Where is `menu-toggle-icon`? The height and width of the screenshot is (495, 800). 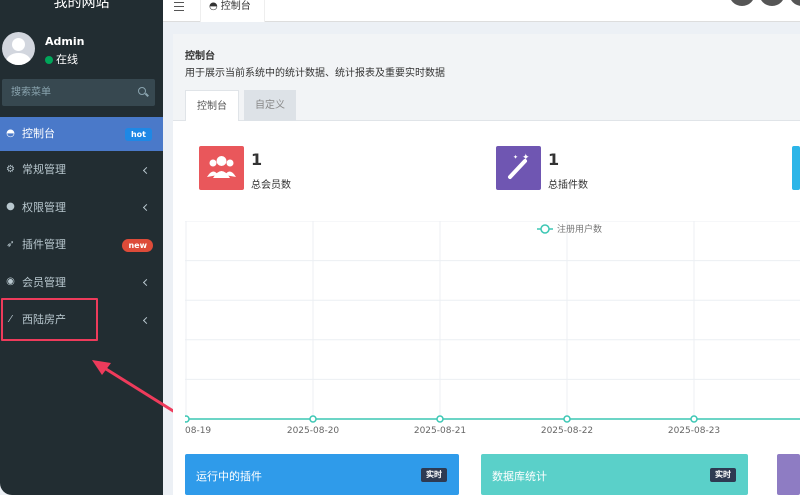
menu-toggle-icon is located at coordinates (179, 6).